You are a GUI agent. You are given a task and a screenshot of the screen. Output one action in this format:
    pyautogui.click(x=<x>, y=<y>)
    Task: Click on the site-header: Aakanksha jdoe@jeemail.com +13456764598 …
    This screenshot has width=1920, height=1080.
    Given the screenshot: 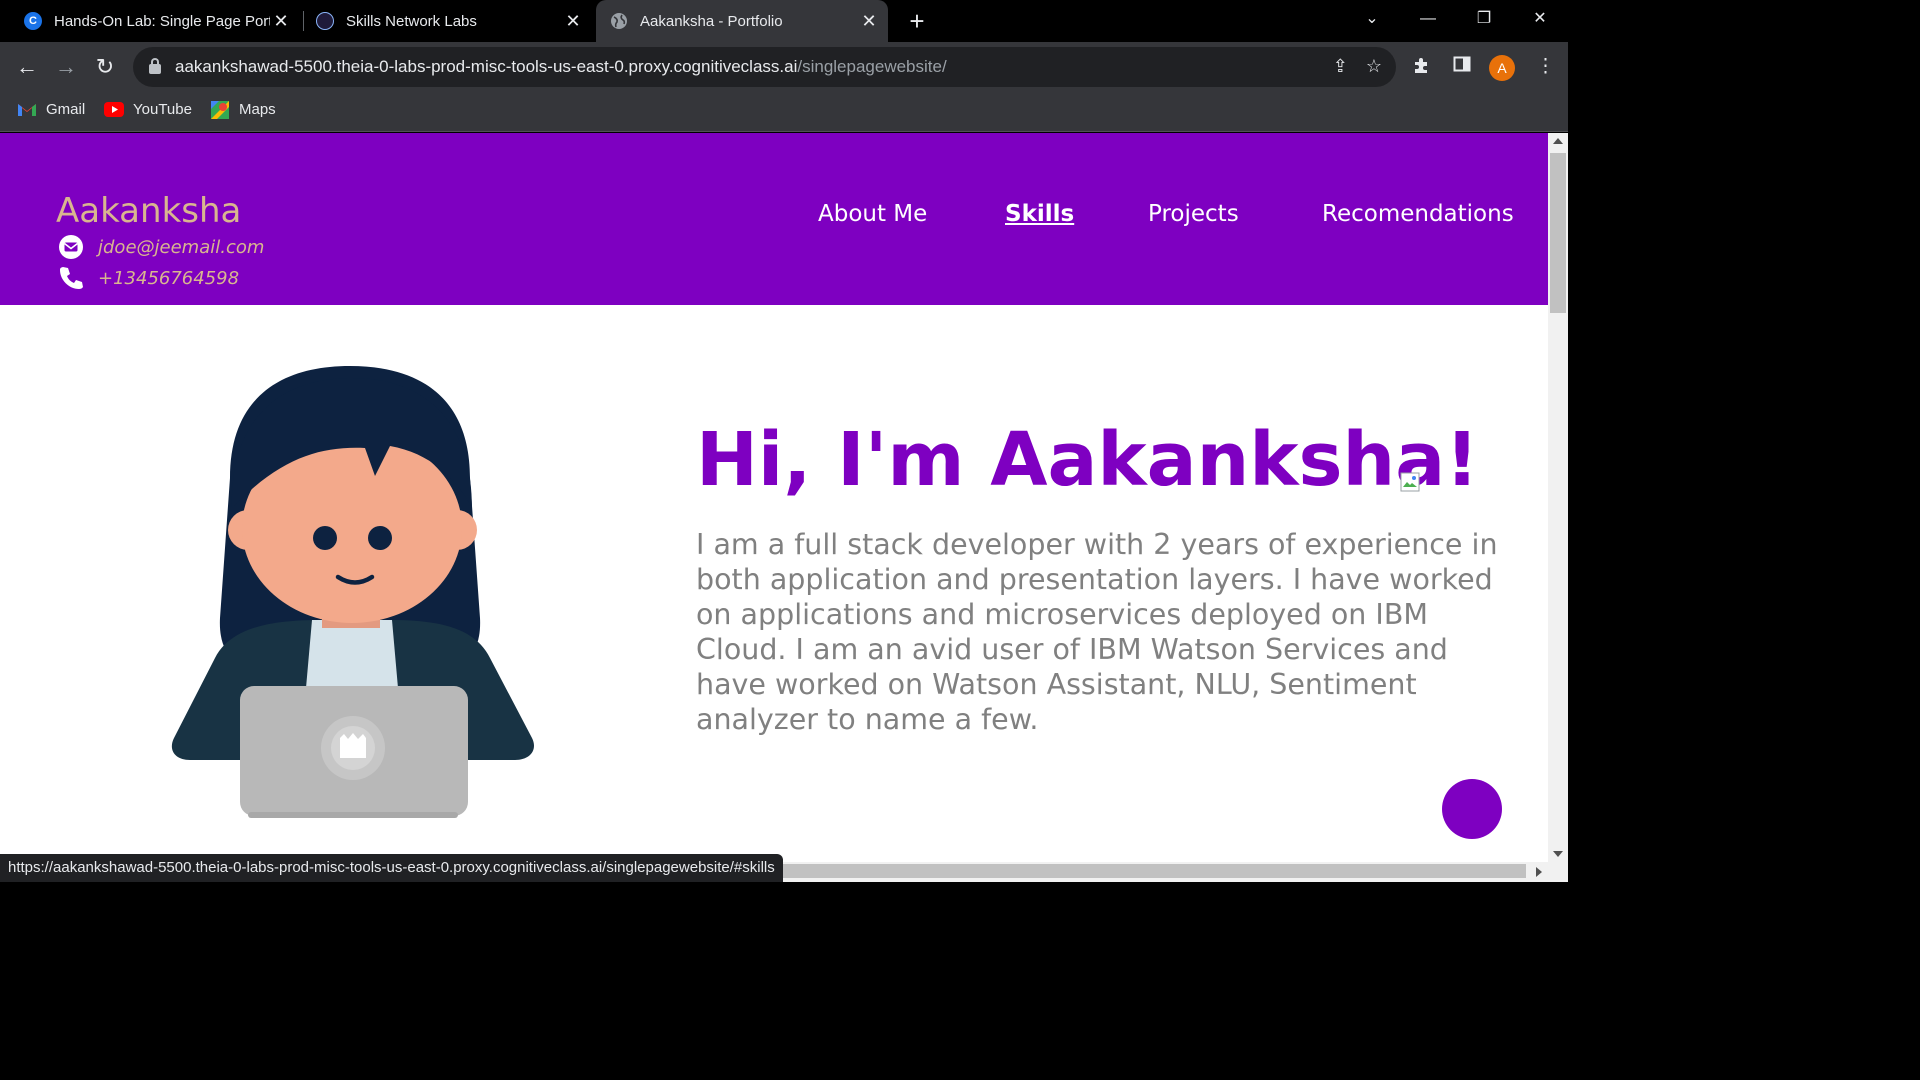 What is the action you would take?
    pyautogui.click(x=774, y=219)
    